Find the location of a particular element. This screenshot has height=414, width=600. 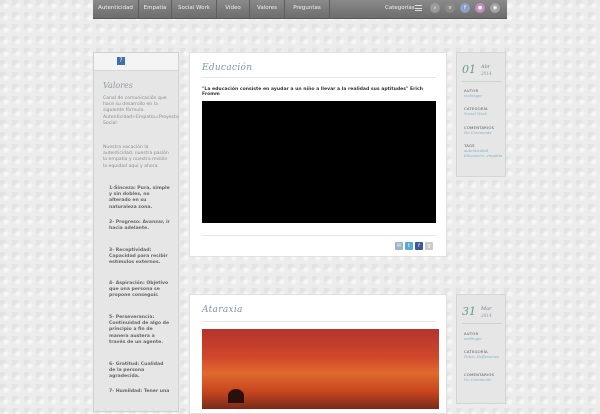

search-icon: ⌕ is located at coordinates (435, 8).